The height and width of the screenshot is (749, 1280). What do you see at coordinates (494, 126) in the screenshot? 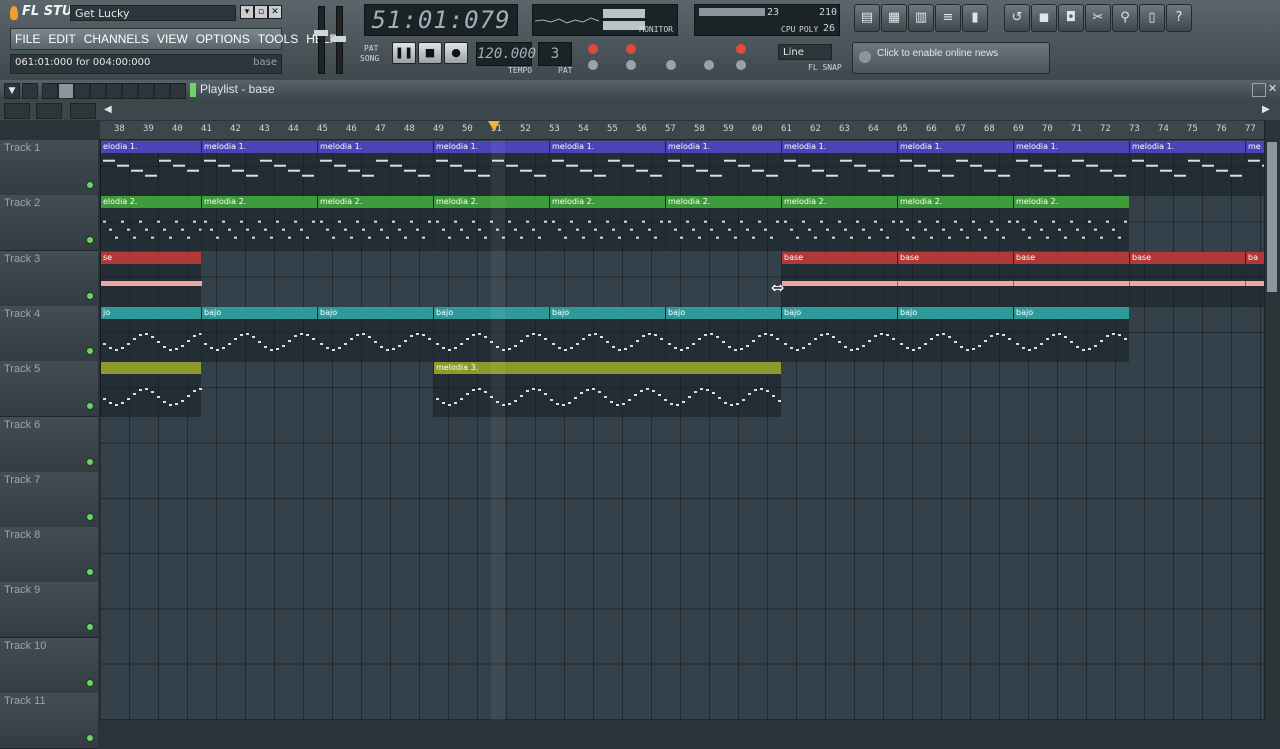
I see `playhead-marker-icon` at bounding box center [494, 126].